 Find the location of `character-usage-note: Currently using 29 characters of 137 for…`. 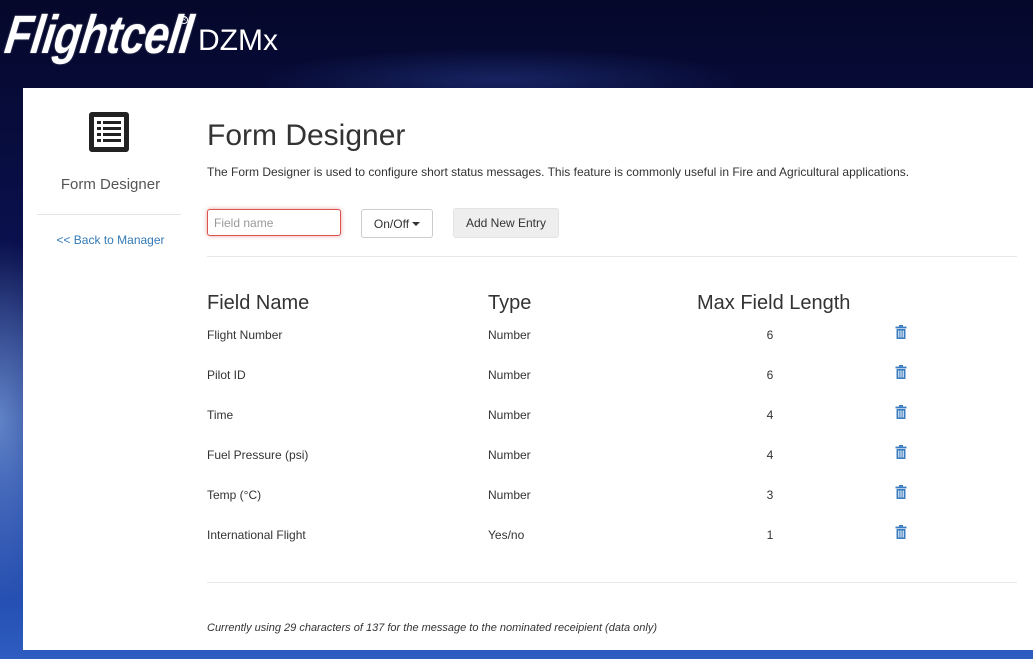

character-usage-note: Currently using 29 characters of 137 for… is located at coordinates (432, 628).